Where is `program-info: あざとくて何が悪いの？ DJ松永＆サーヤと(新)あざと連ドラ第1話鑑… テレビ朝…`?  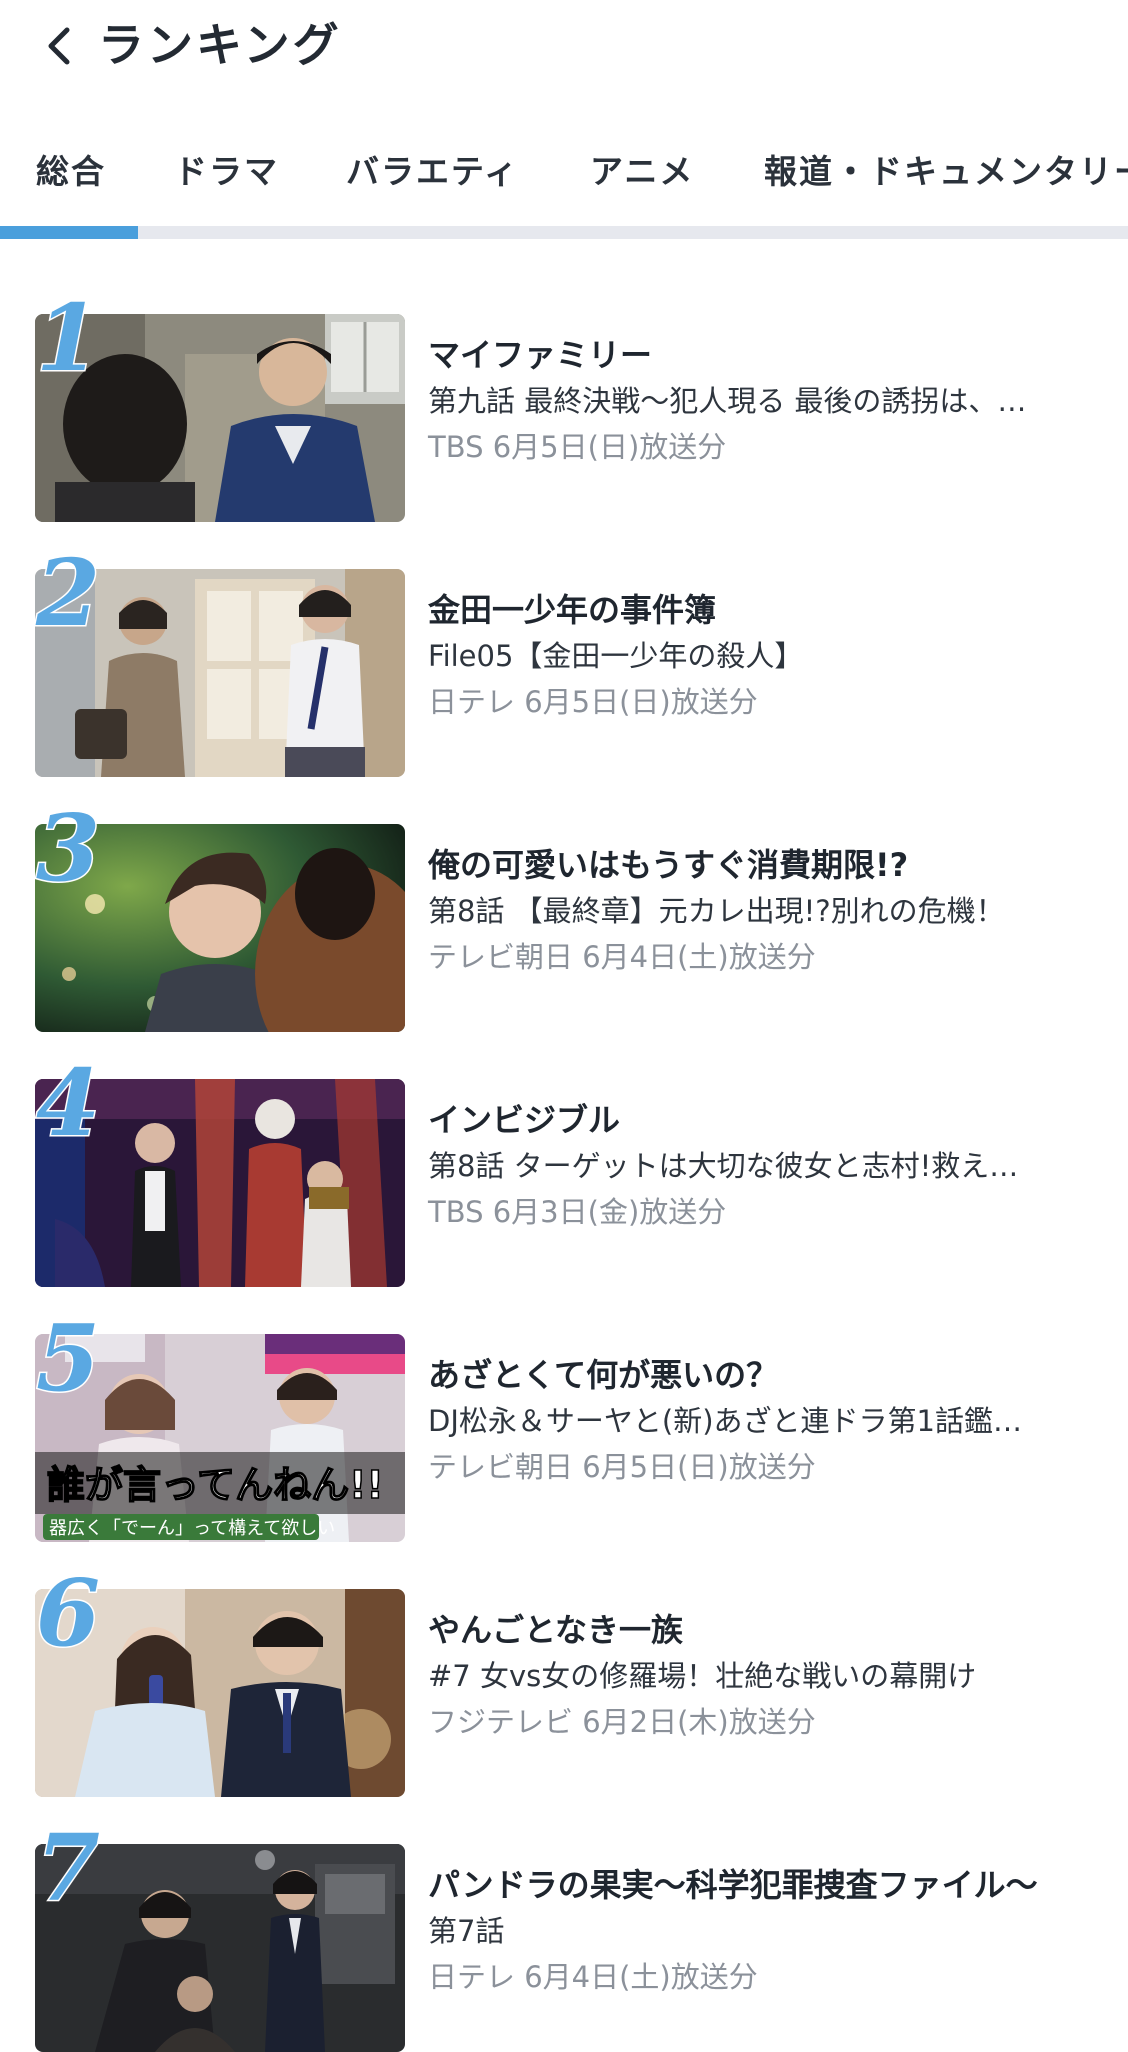
program-info: あざとくて何が悪いの？ DJ松永＆サーヤと(新)あざと連ドラ第1話鑑… テレビ朝… is located at coordinates (758, 1421).